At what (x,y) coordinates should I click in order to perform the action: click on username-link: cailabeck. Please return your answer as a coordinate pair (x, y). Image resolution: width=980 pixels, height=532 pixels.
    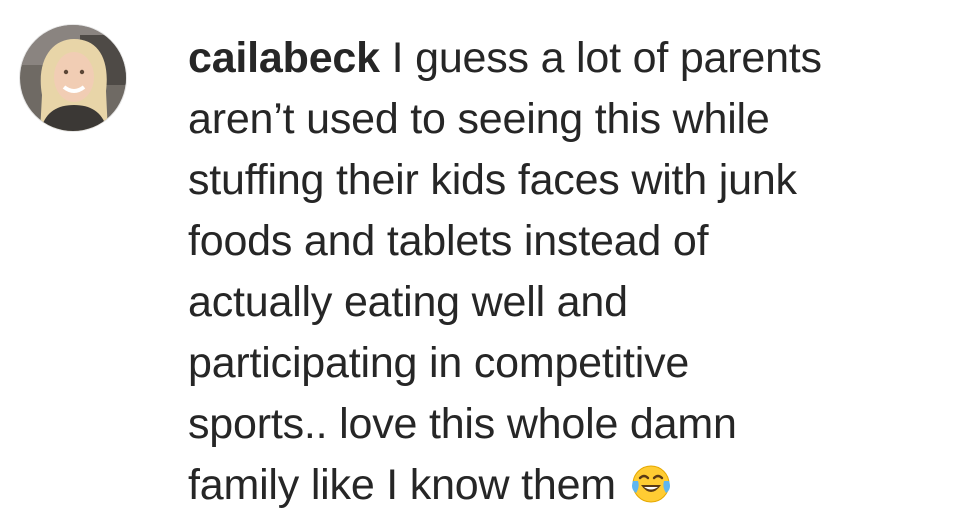
    Looking at the image, I should click on (284, 58).